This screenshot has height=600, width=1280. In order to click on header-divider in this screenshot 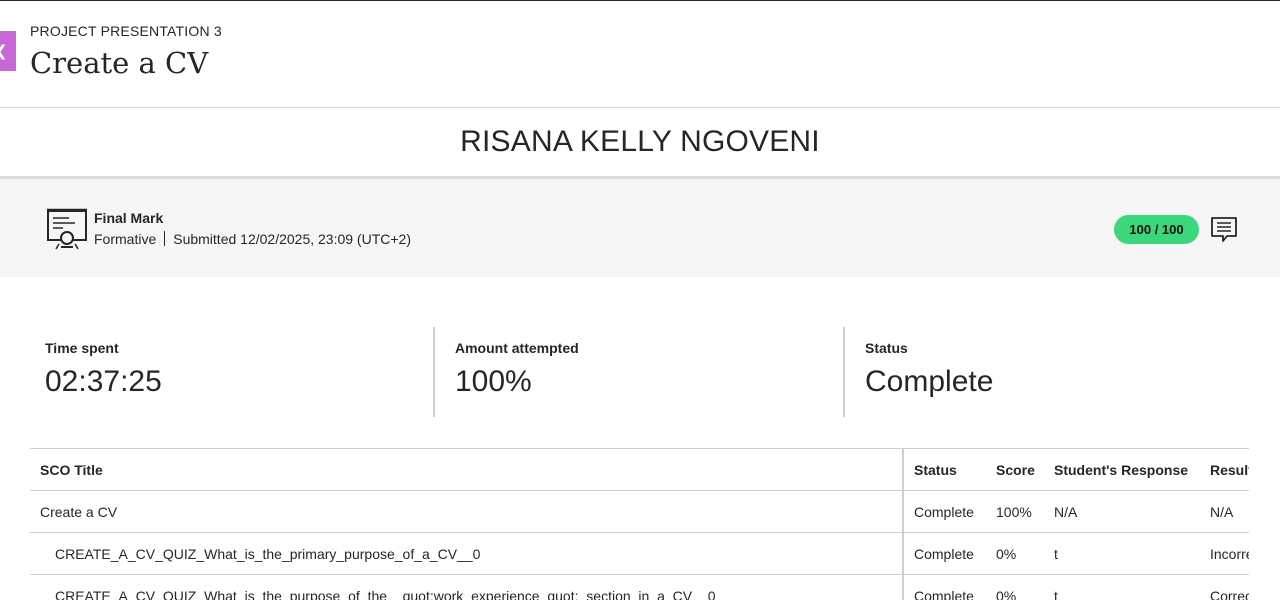, I will do `click(640, 107)`.